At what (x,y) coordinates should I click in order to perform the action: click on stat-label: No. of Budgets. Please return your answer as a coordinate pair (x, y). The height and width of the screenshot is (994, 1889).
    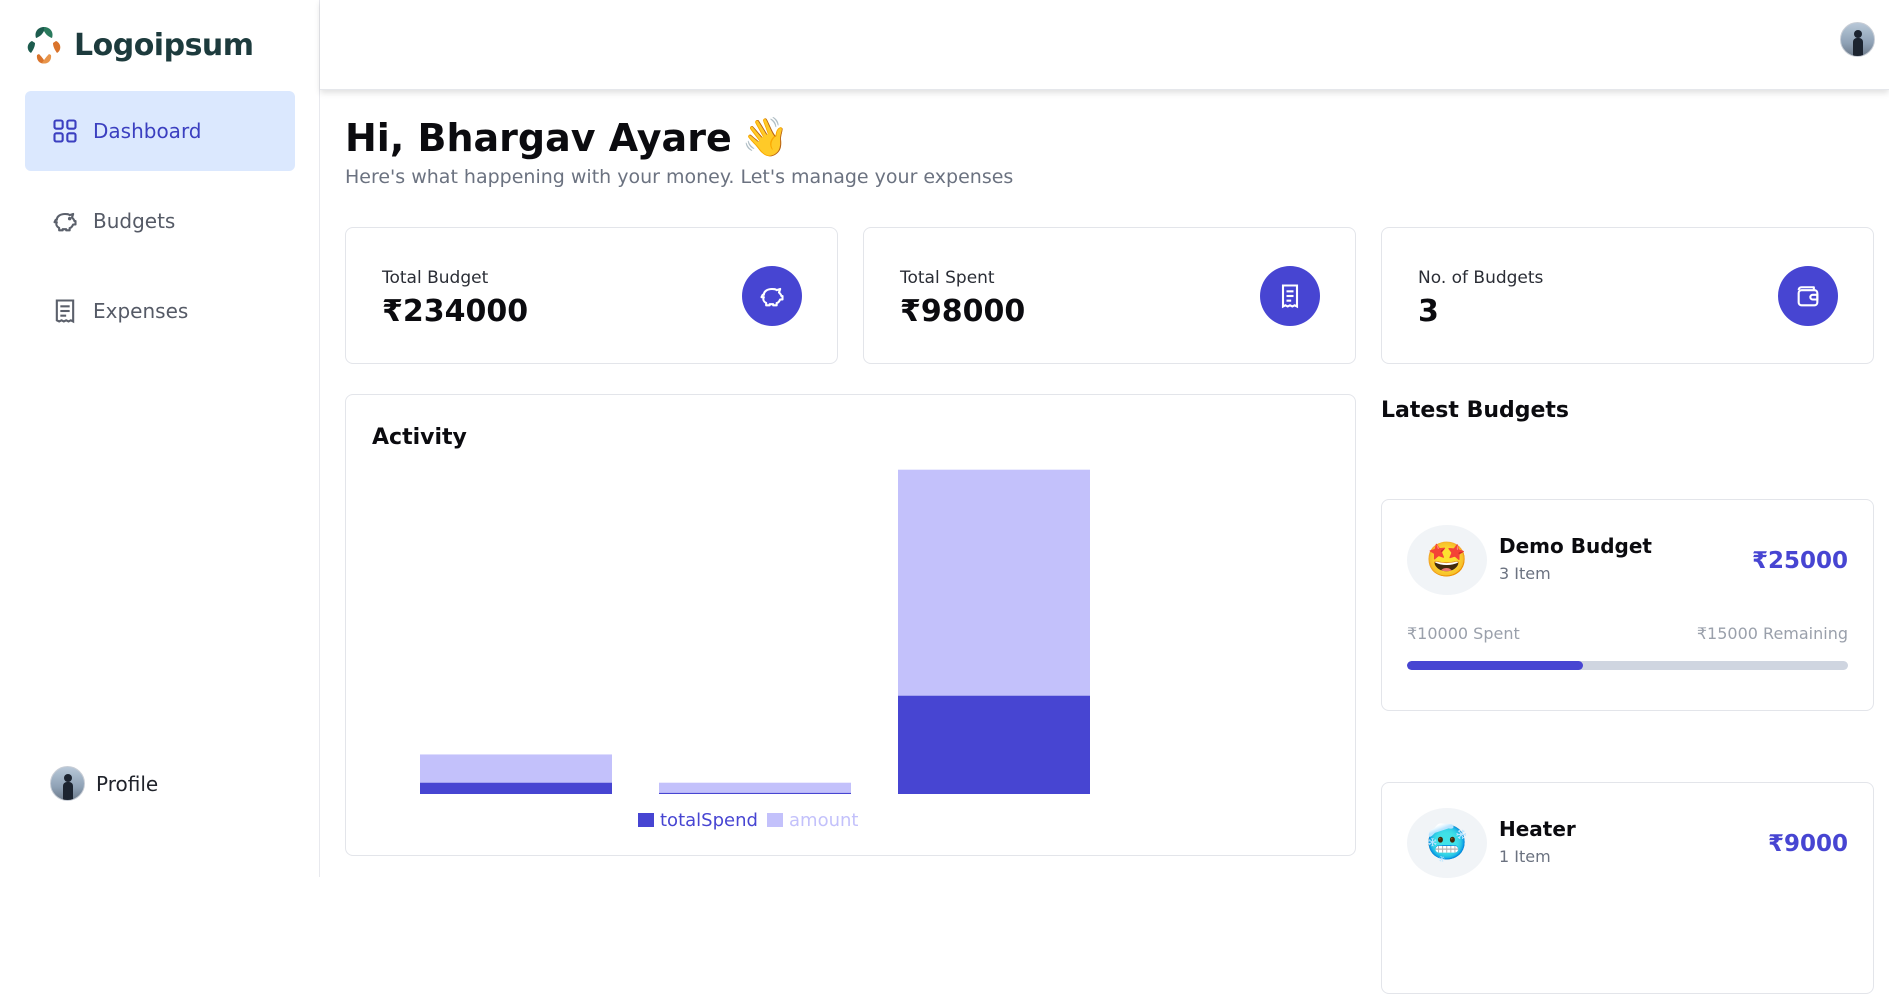
    Looking at the image, I should click on (1481, 278).